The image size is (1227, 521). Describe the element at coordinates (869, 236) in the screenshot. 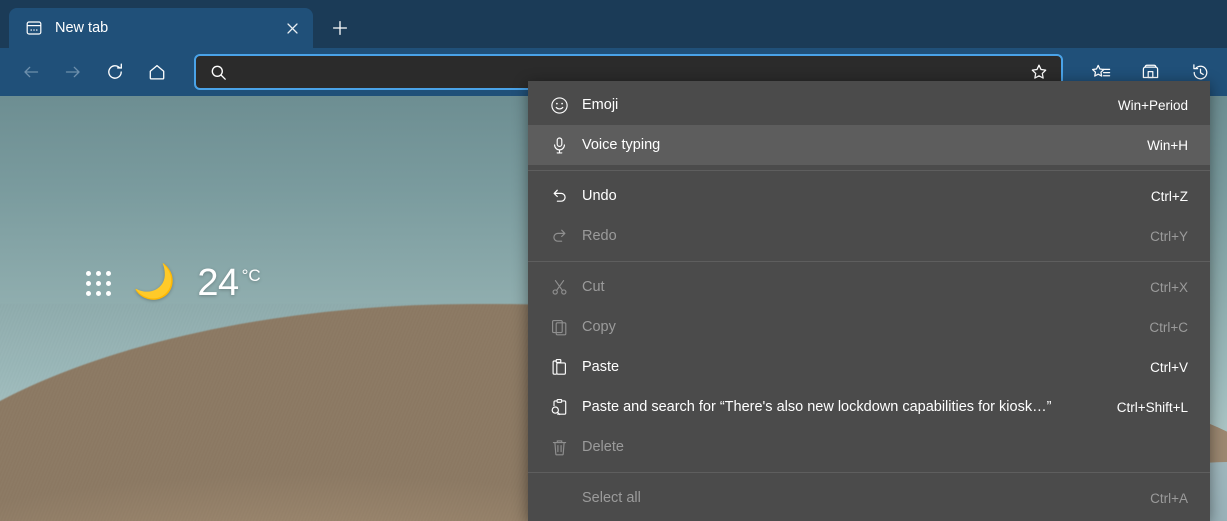

I see `menu-item-redo: Redo Ctrl+Y` at that location.